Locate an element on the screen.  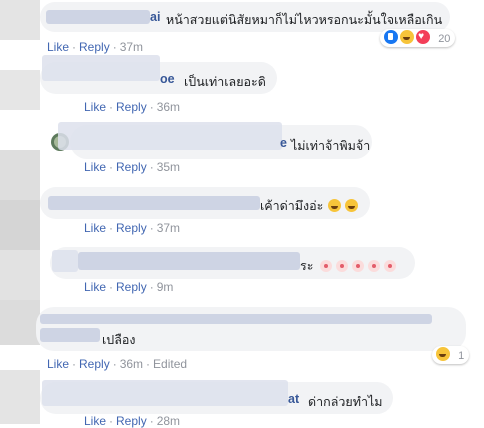
timestamp: 28m is located at coordinates (168, 421).